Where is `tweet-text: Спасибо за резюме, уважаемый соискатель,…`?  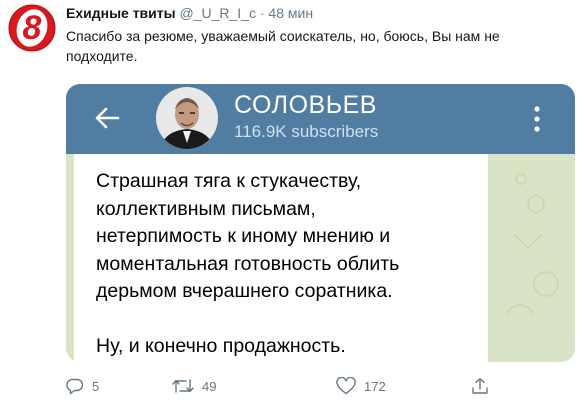 tweet-text: Спасибо за резюме, уважаемый соискатель,… is located at coordinates (283, 46).